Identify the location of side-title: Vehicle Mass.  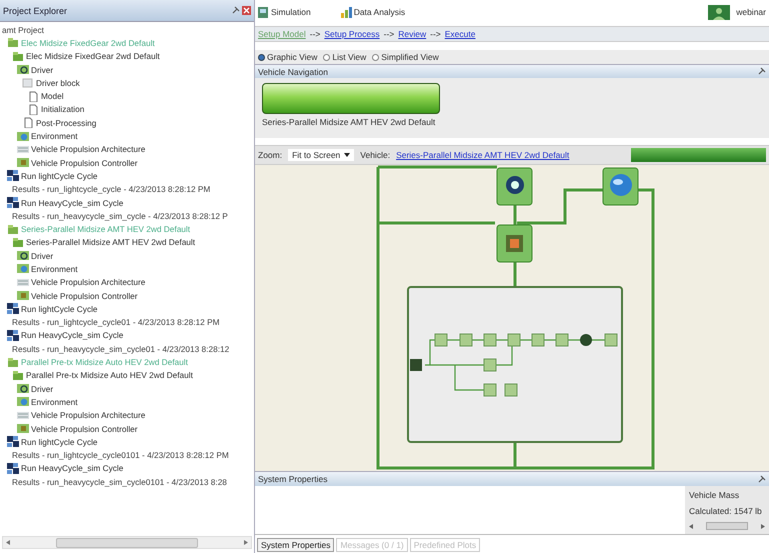
(714, 495).